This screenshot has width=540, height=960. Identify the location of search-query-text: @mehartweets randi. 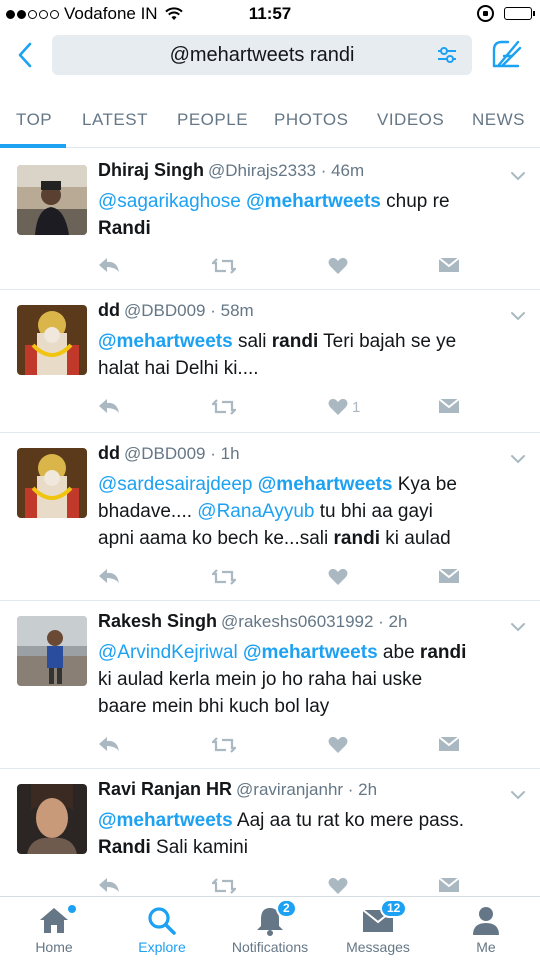
(262, 54).